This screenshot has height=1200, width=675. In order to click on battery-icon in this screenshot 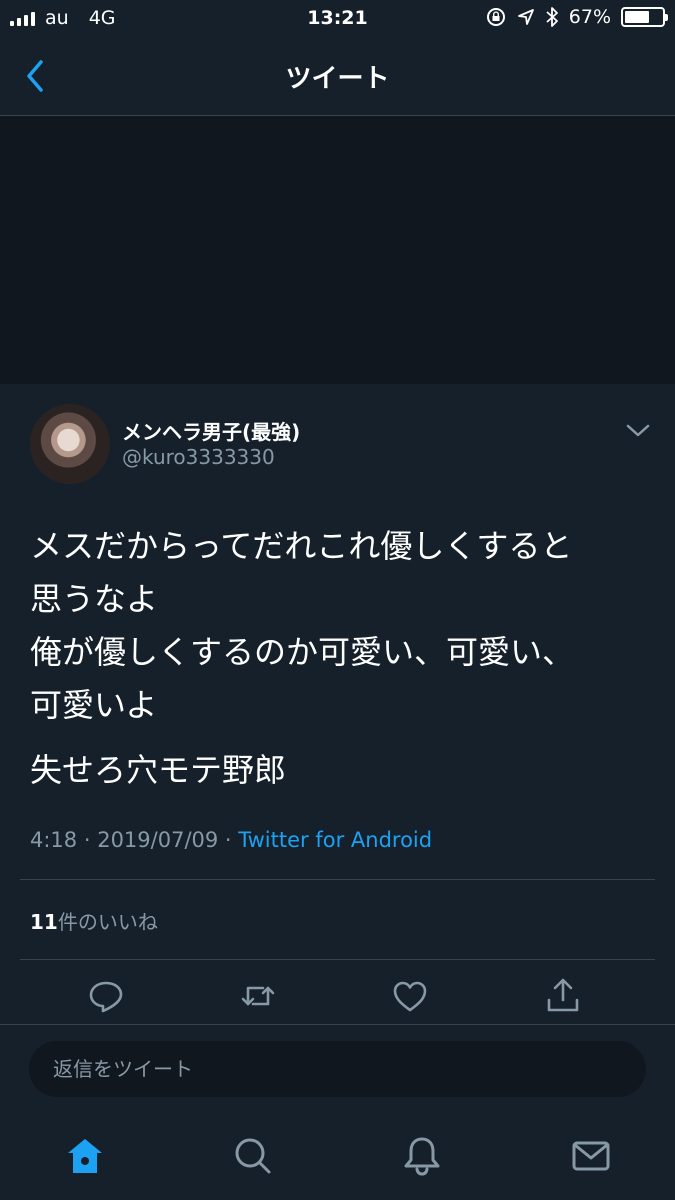, I will do `click(644, 17)`.